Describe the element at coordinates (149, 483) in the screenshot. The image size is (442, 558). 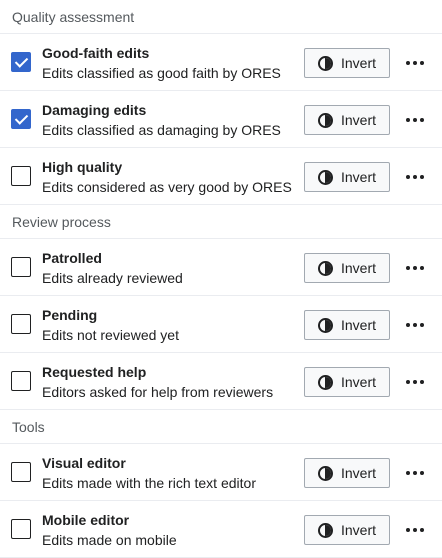
I see `filter-description: Edits made with the rich text editor` at that location.